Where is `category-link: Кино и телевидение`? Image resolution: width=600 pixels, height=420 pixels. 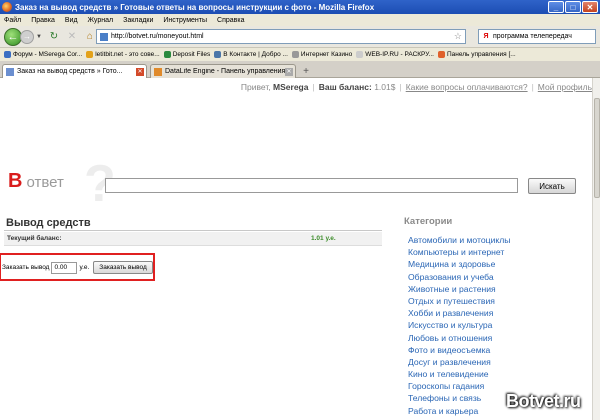 category-link: Кино и телевидение is located at coordinates (459, 374).